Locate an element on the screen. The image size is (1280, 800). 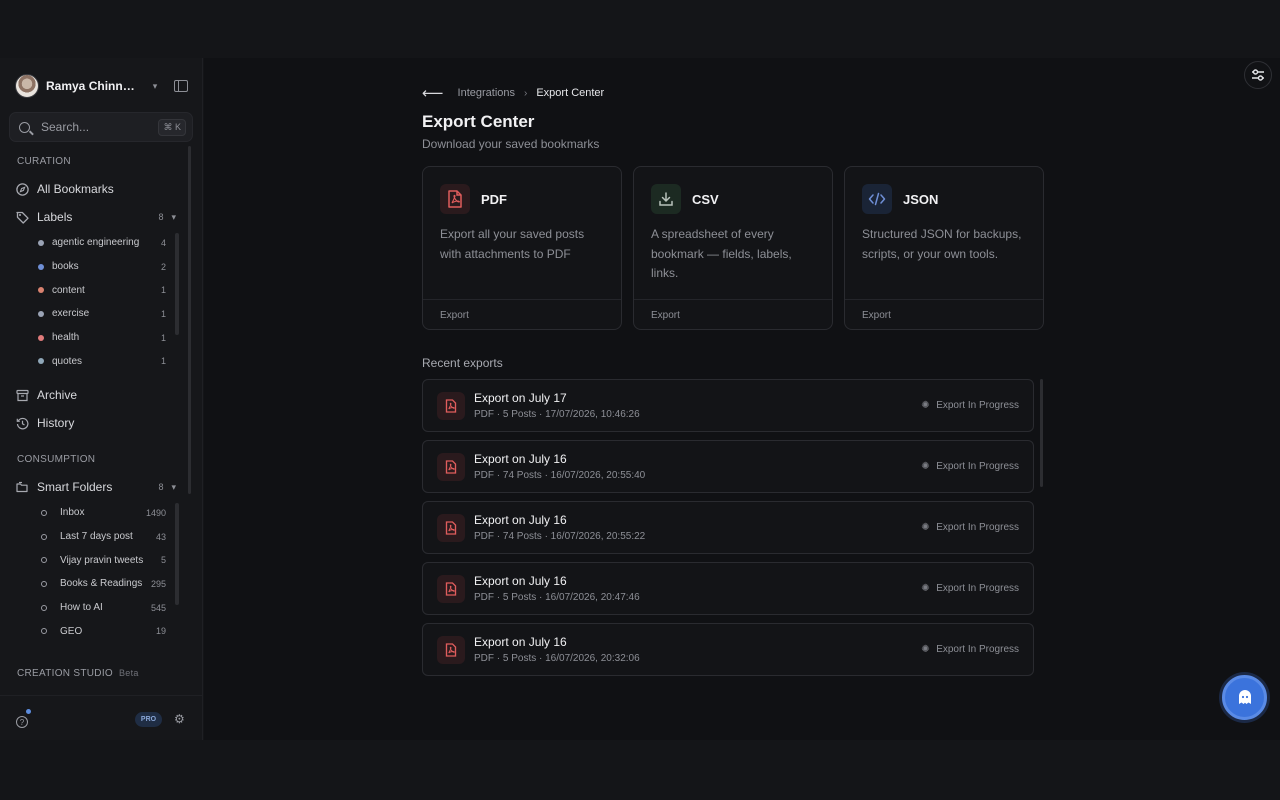
user-menu: Ramya Chinnadurai ▾ is located at coordinates (102, 86).